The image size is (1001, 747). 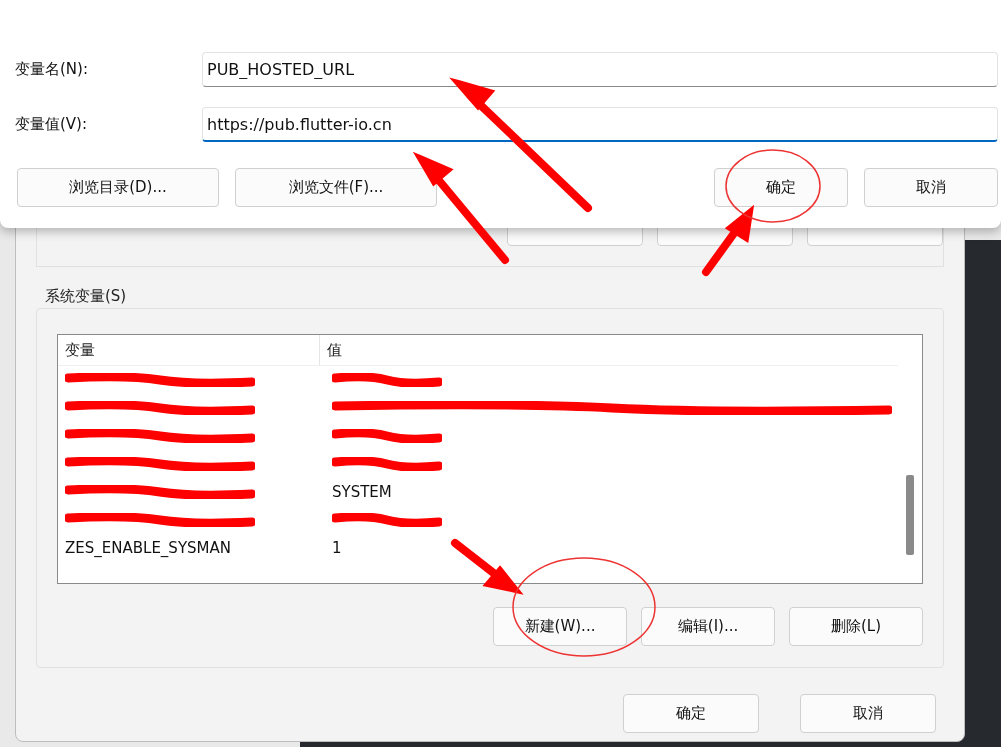 I want to click on column-header: 值, so click(x=608, y=350).